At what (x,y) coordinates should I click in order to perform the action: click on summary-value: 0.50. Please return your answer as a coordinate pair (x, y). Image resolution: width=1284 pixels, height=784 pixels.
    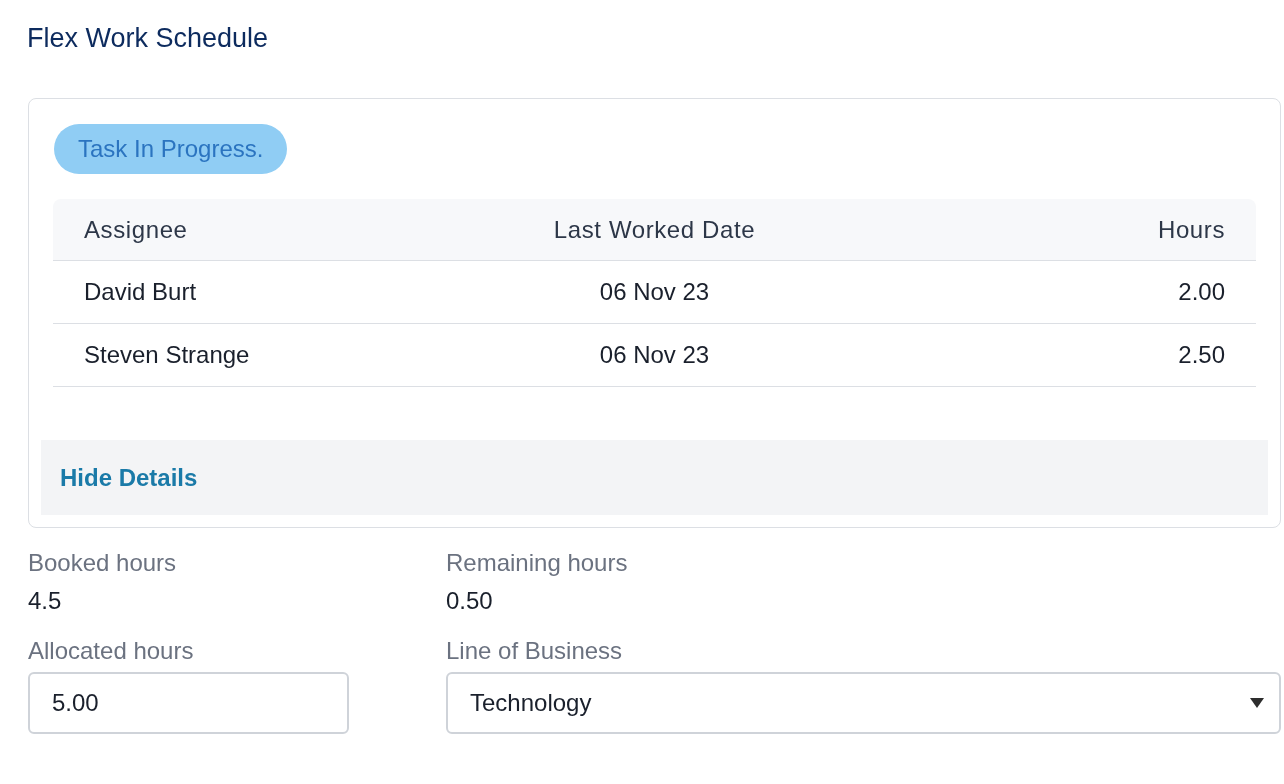
    Looking at the image, I should click on (470, 601).